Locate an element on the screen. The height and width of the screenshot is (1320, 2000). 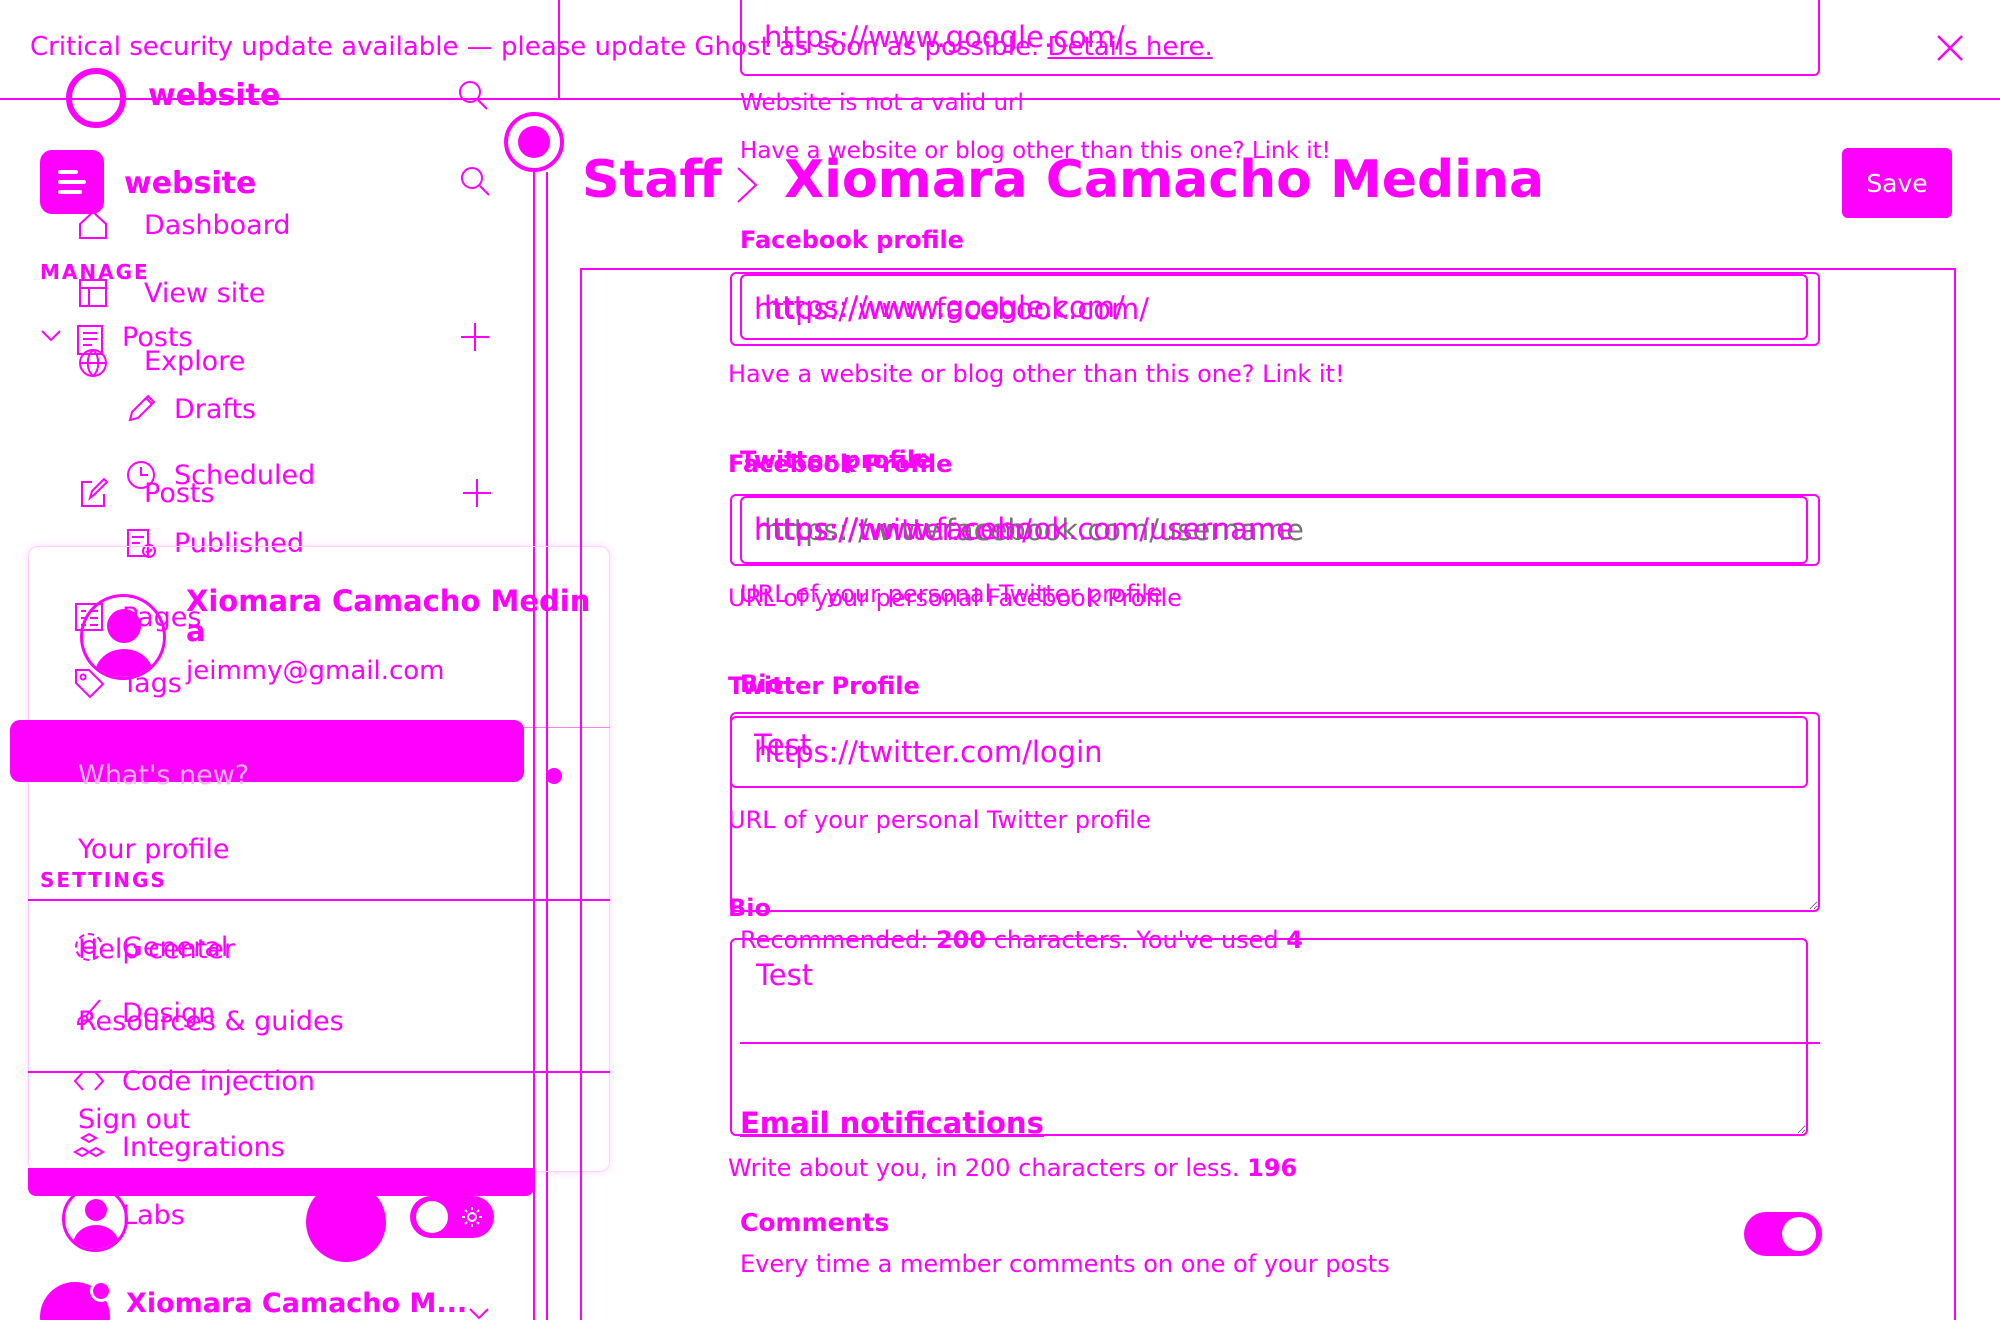
website-input-main is located at coordinates (1274, 307).